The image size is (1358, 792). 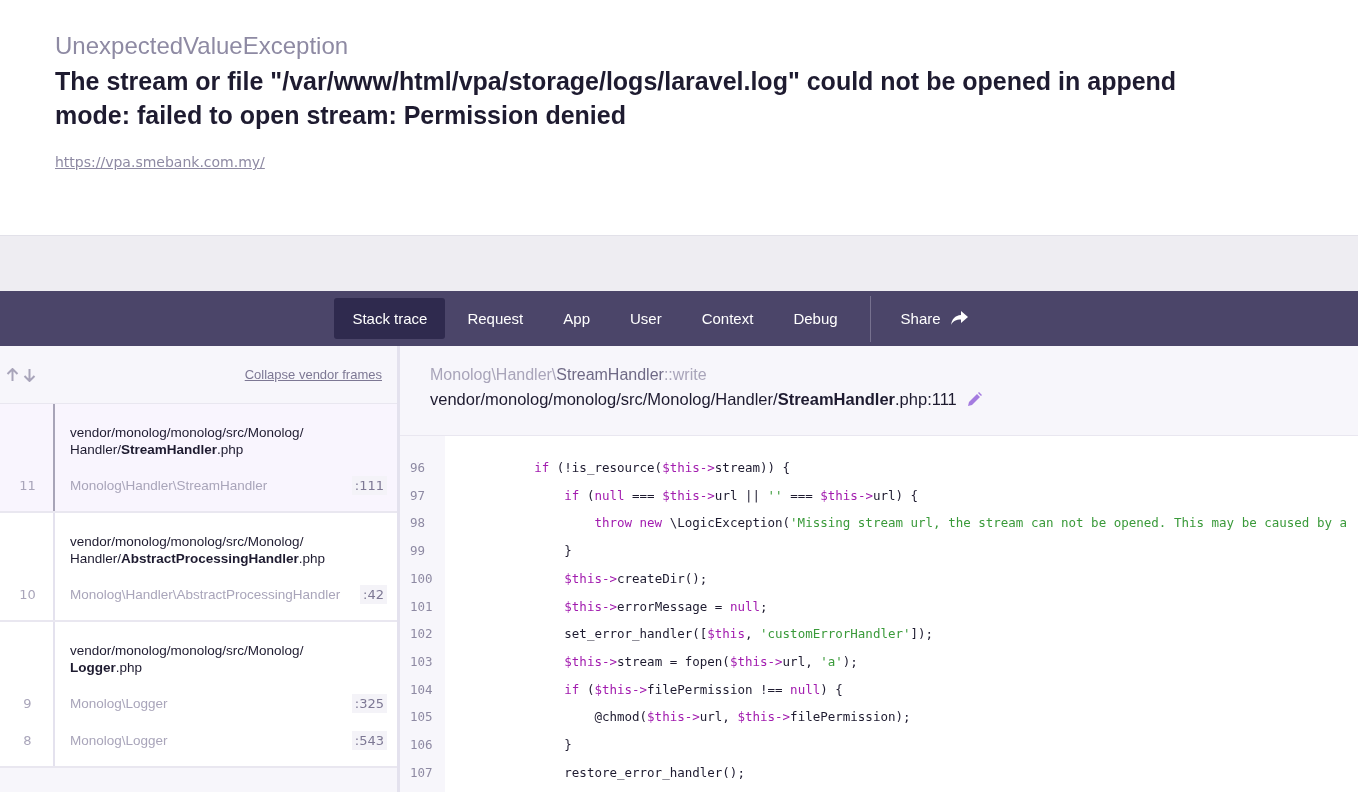 I want to click on frame-method: Monolog\Handler\StreamHandler::write, so click(x=569, y=375).